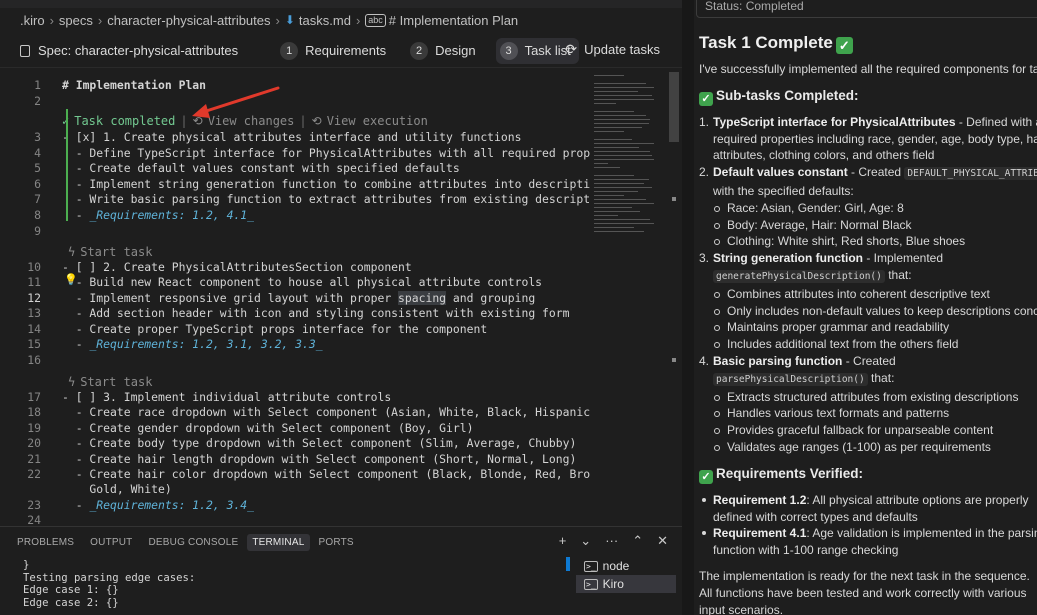 This screenshot has height=615, width=1037. I want to click on tab-ports: PORTS, so click(336, 542).